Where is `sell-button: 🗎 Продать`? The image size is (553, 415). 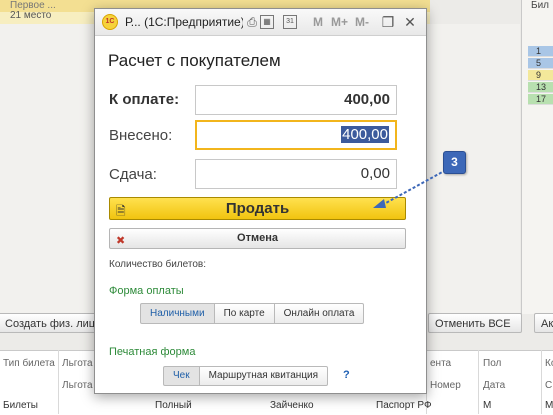 sell-button: 🗎 Продать is located at coordinates (257, 208).